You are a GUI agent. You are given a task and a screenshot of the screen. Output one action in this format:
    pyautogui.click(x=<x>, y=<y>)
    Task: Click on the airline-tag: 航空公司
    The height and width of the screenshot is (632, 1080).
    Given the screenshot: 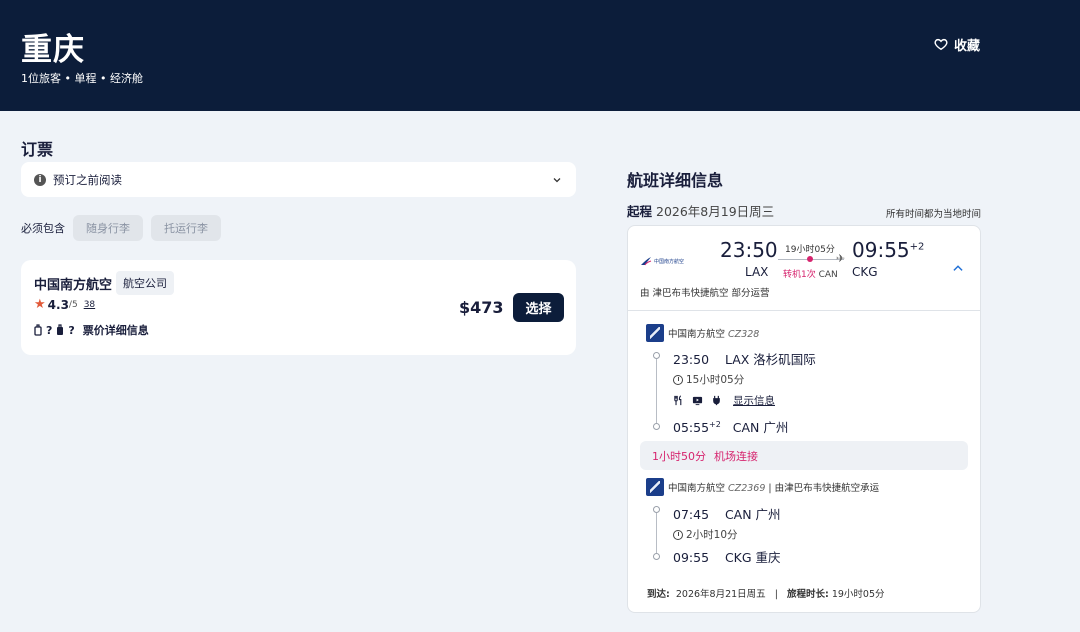 What is the action you would take?
    pyautogui.click(x=145, y=283)
    